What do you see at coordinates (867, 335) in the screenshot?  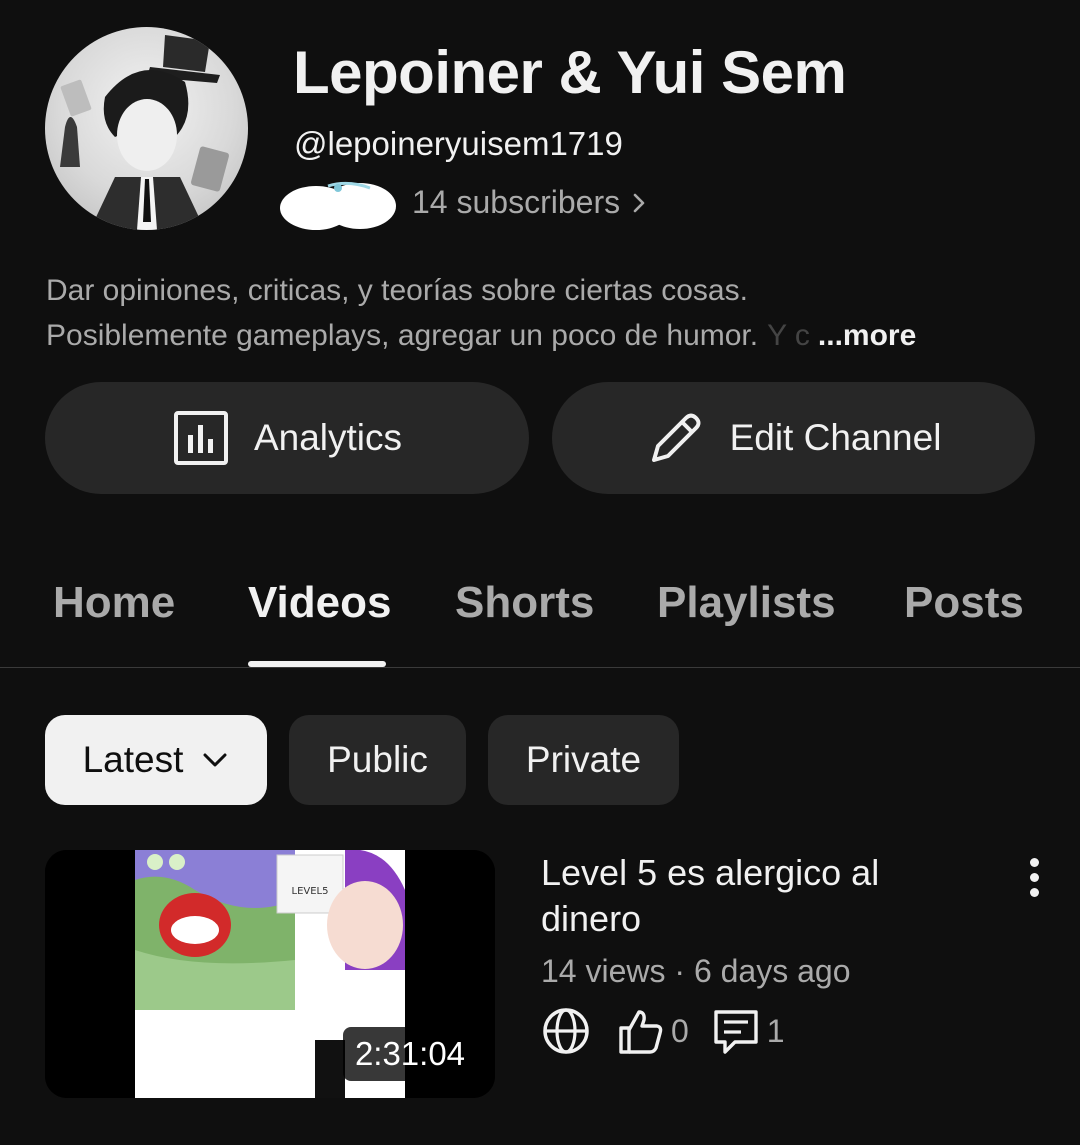 I see `more-button: ...more` at bounding box center [867, 335].